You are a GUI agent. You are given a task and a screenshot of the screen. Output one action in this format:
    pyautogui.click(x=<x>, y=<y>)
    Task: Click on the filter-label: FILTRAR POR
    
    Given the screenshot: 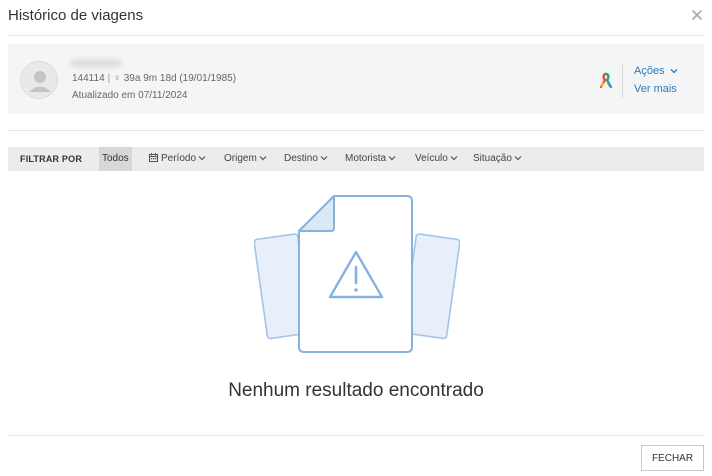 What is the action you would take?
    pyautogui.click(x=51, y=159)
    